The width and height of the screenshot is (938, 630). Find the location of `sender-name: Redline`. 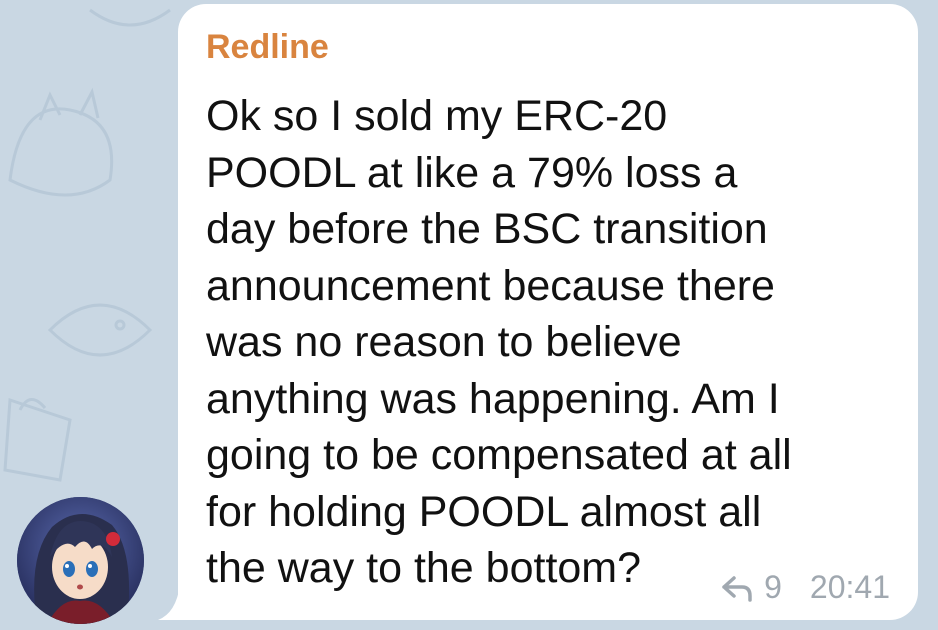

sender-name: Redline is located at coordinates (267, 47).